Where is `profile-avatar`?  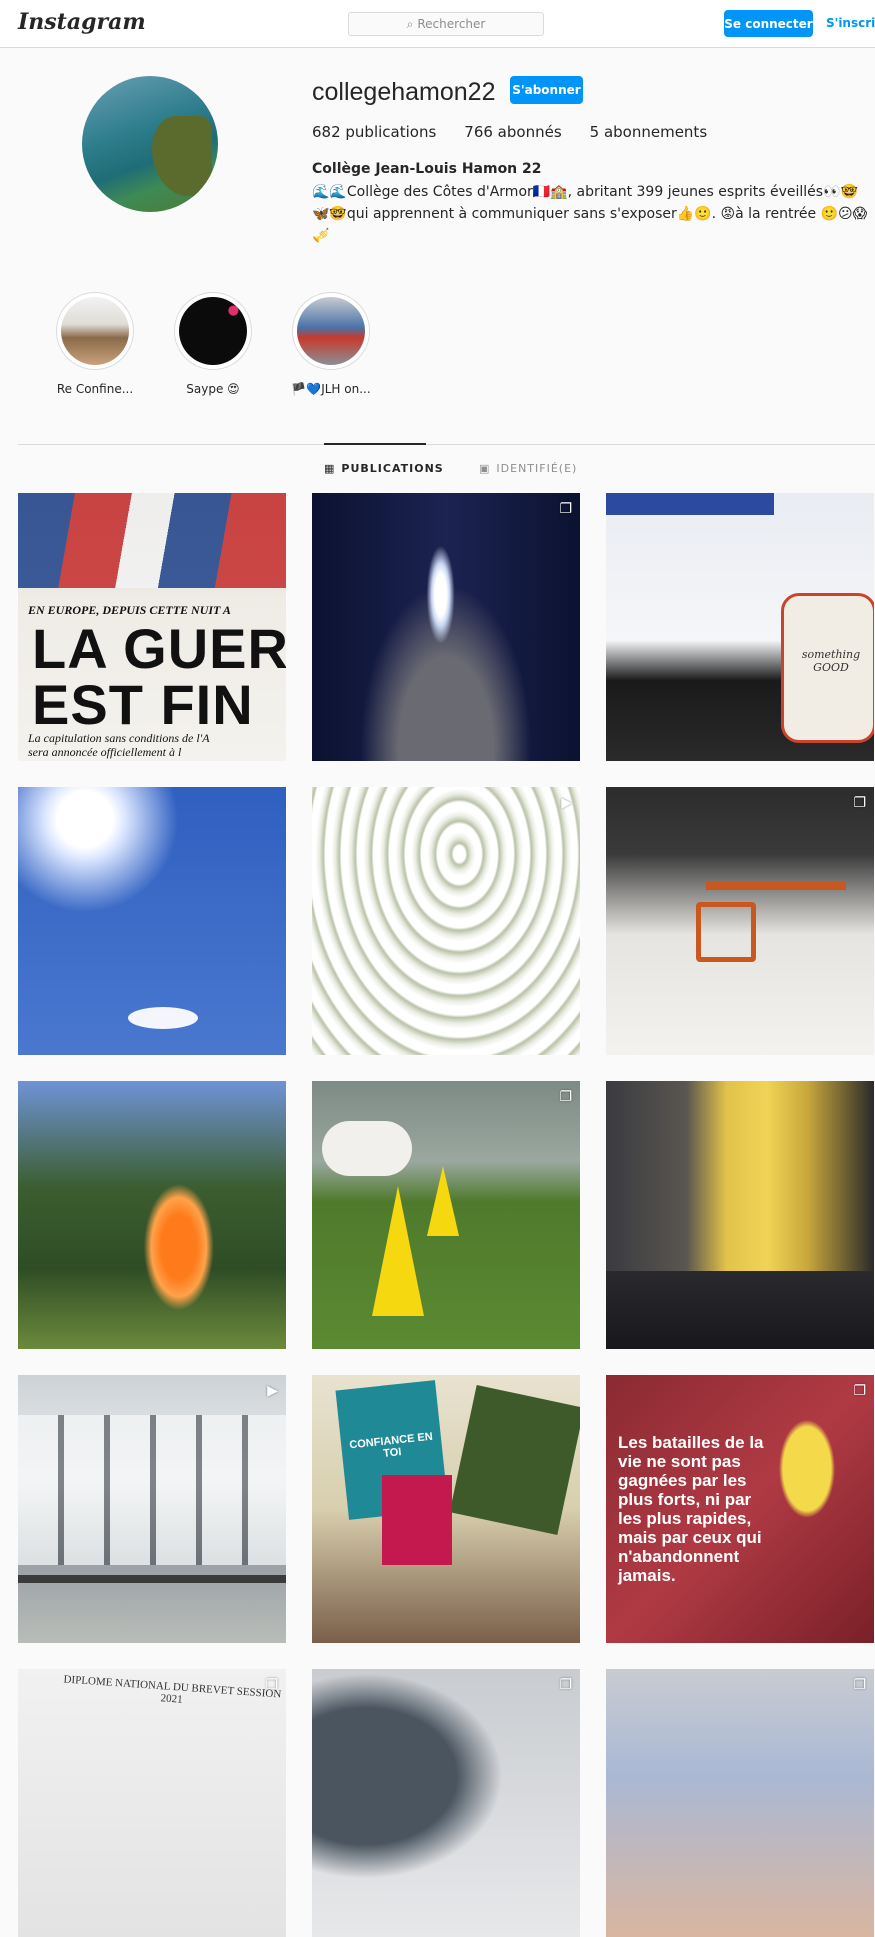 profile-avatar is located at coordinates (150, 144).